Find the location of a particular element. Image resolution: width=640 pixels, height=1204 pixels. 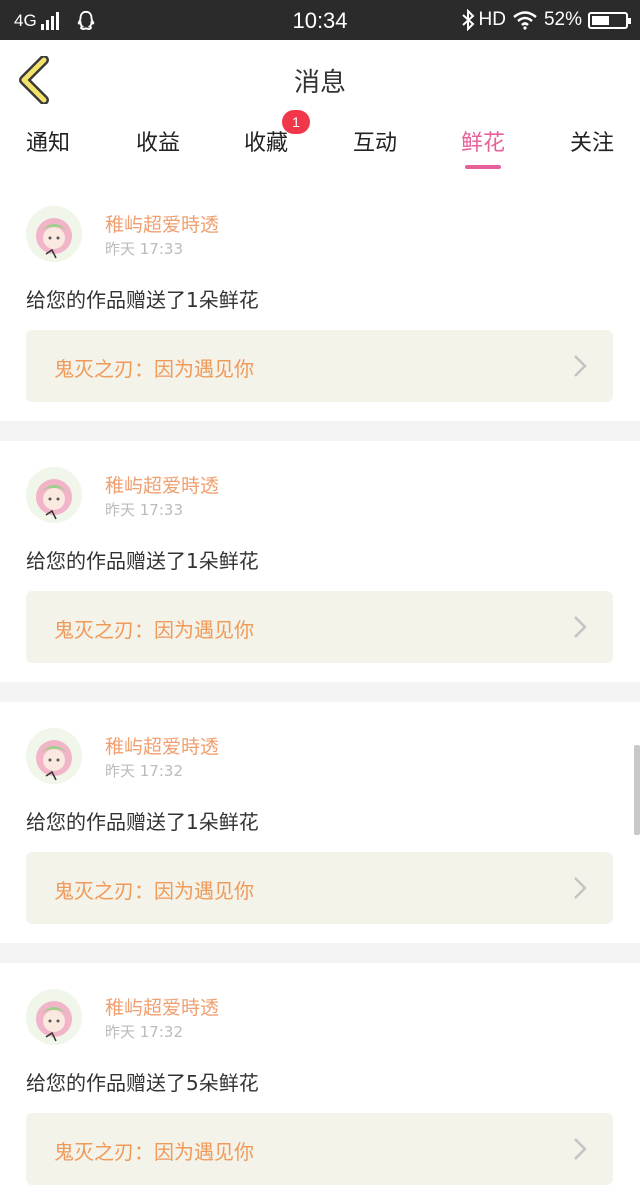

tab-earnings: 收益 is located at coordinates (158, 147).